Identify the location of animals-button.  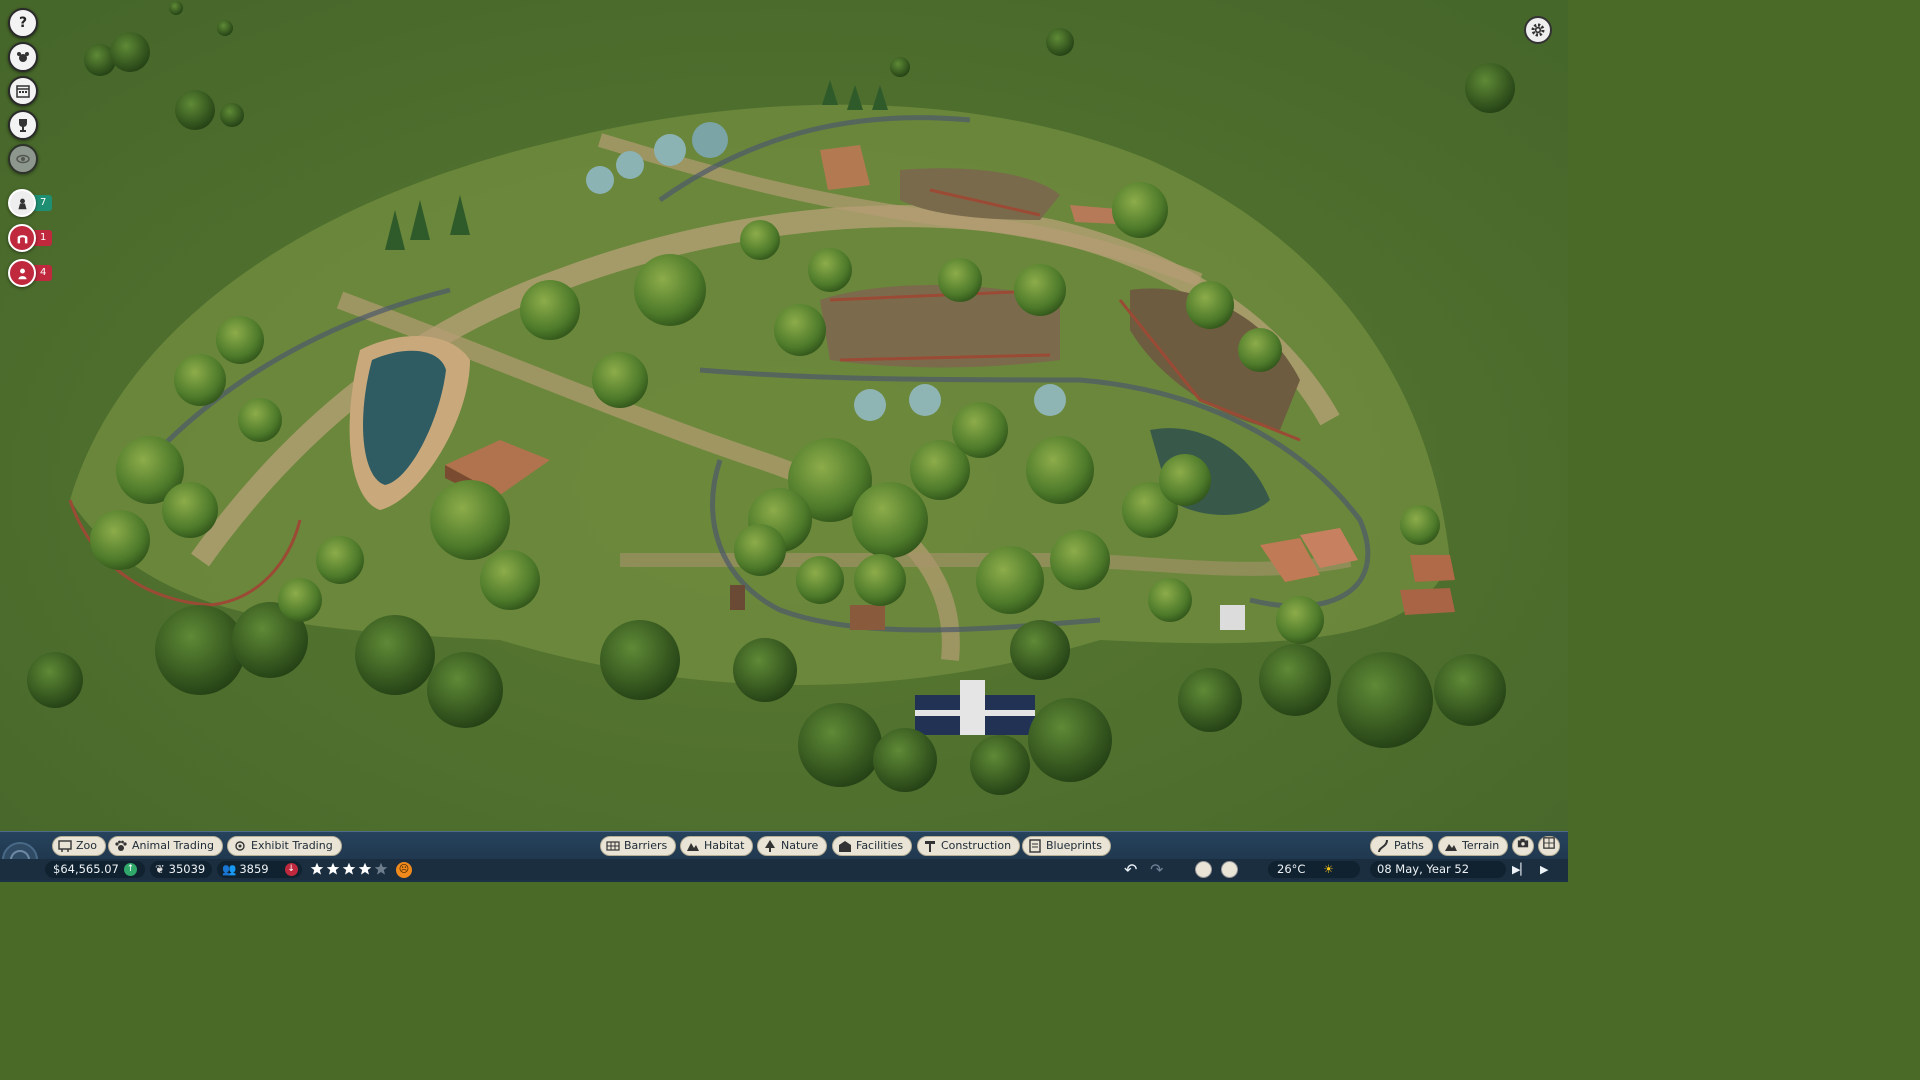
(23, 57).